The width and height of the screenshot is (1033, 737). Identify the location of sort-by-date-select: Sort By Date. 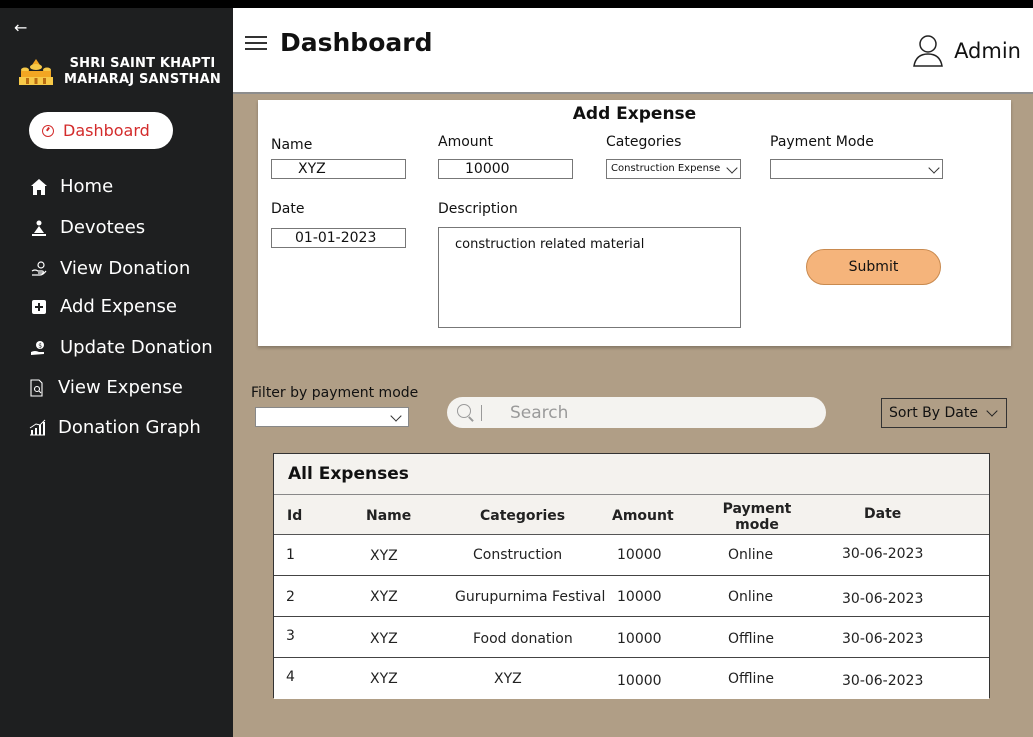
(944, 413).